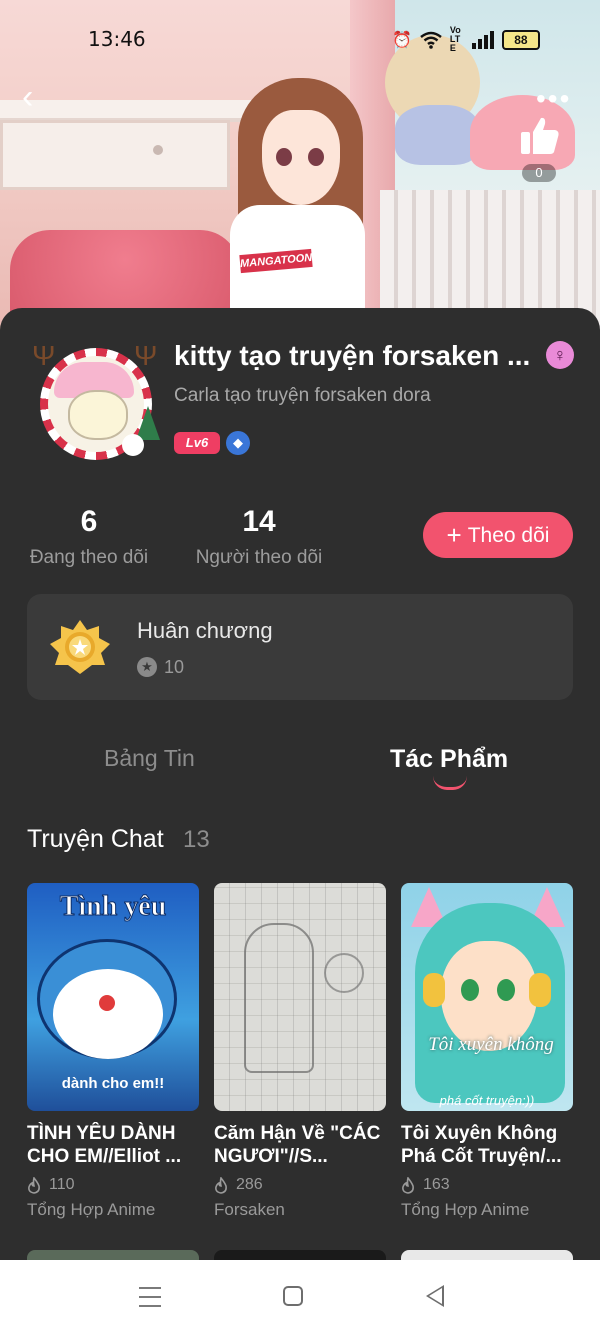 This screenshot has height=1333, width=600. I want to click on thumbs-up-icon, so click(540, 135).